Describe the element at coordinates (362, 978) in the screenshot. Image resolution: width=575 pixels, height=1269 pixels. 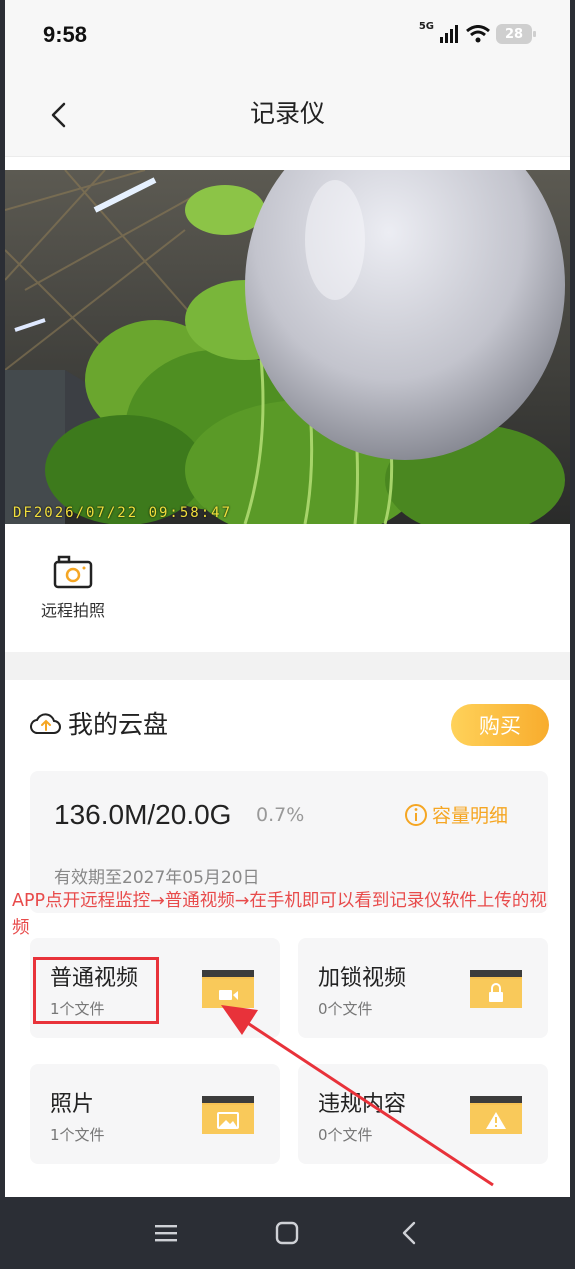
I see `tile-title: 加锁视频` at that location.